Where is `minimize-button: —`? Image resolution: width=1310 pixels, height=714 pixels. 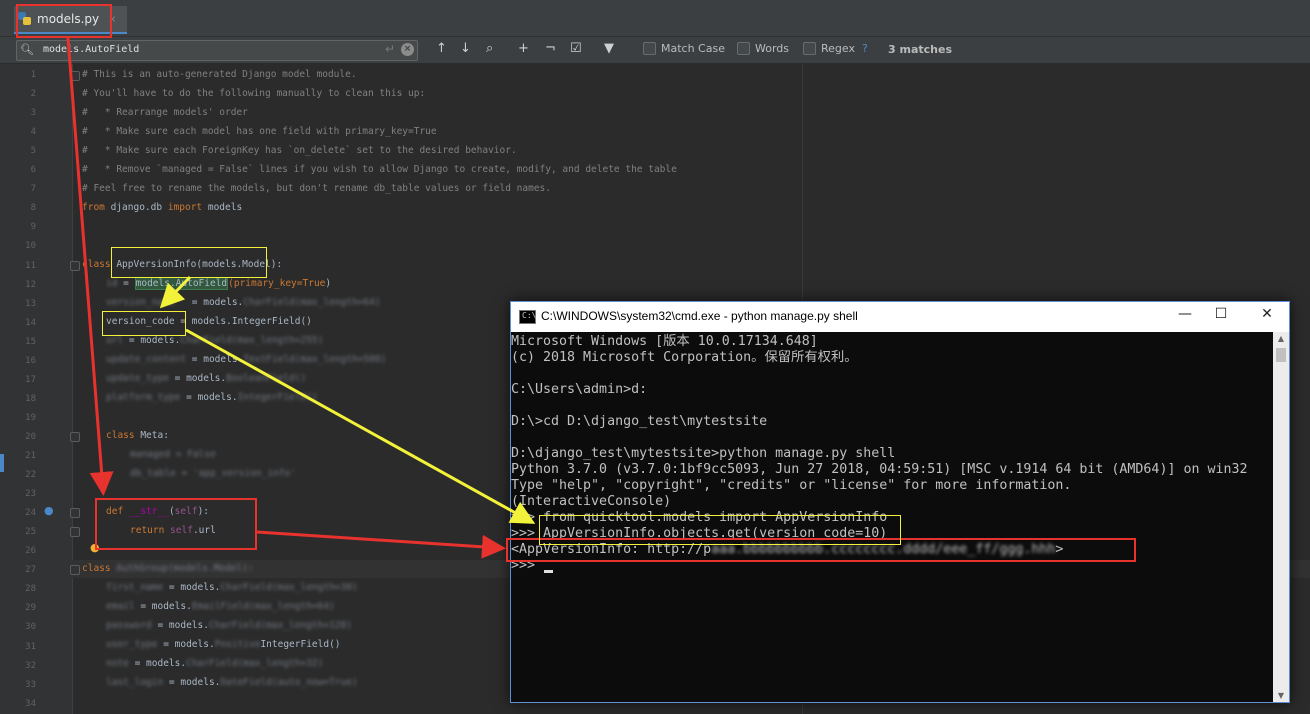
minimize-button: — is located at coordinates (1185, 314).